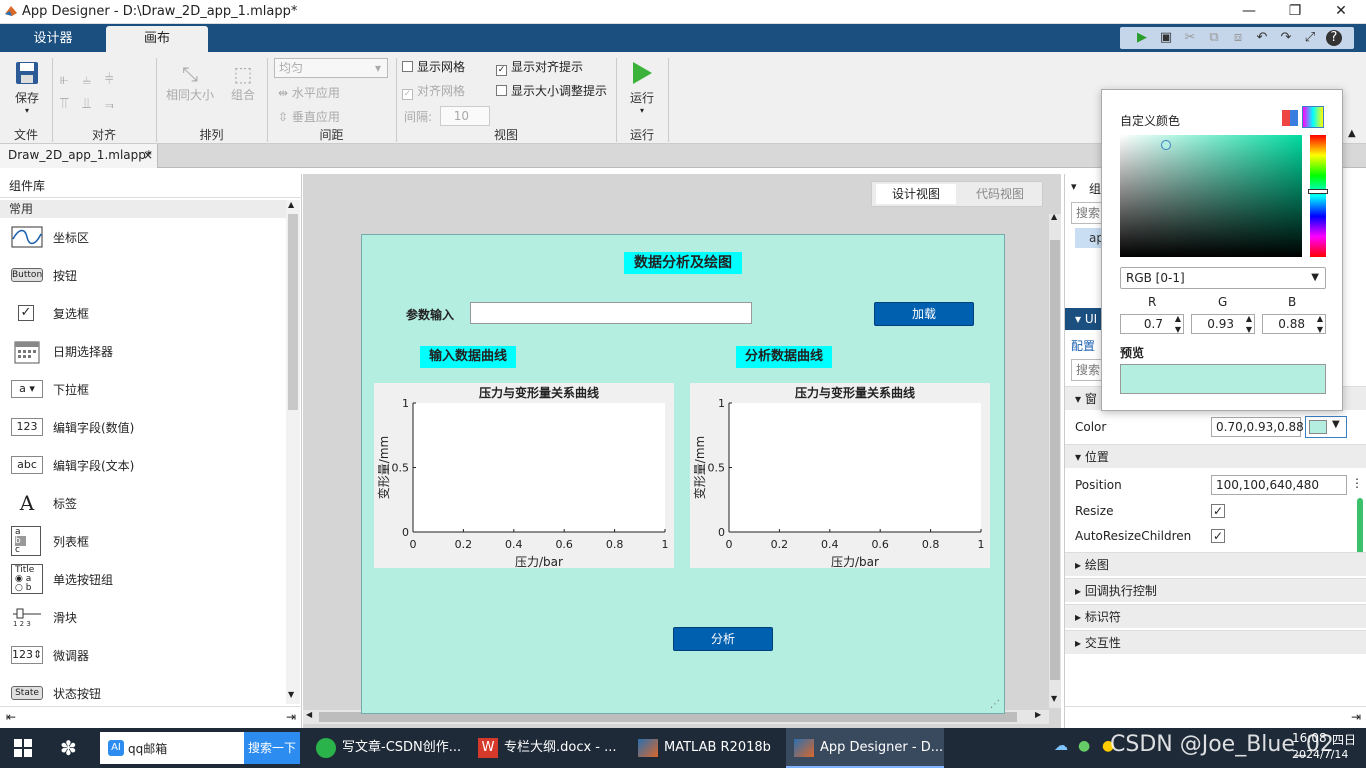 The height and width of the screenshot is (768, 1366). What do you see at coordinates (1000, 194) in the screenshot?
I see `code-view-button: 代码视图` at bounding box center [1000, 194].